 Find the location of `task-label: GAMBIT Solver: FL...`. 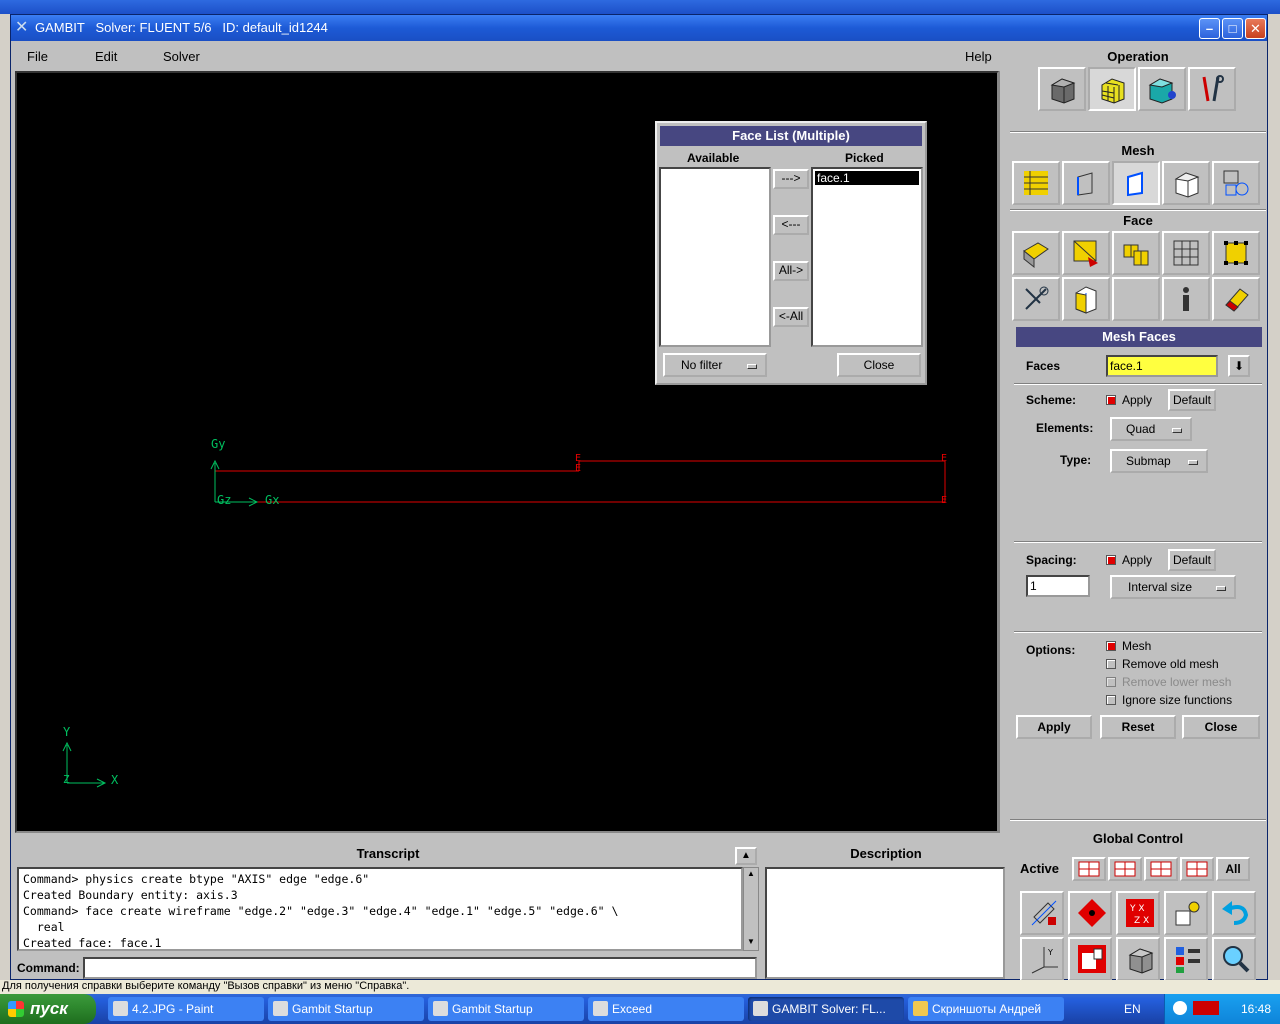

task-label: GAMBIT Solver: FL... is located at coordinates (829, 1009).